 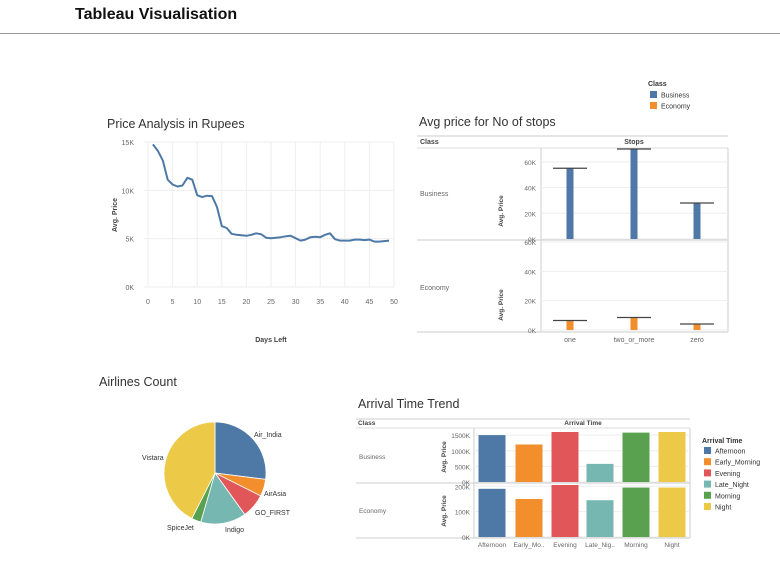 I want to click on price-y-tick-label: 0K, so click(x=129, y=288).